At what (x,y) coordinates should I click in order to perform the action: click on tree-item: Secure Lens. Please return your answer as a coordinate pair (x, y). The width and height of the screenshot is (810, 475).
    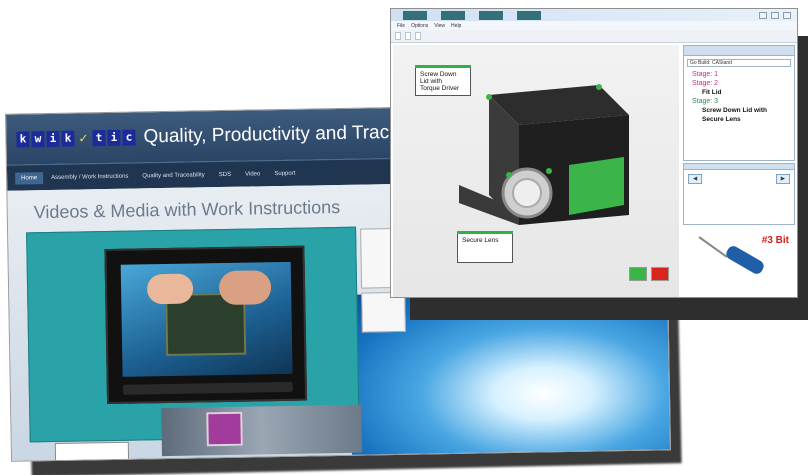
    Looking at the image, I should click on (743, 119).